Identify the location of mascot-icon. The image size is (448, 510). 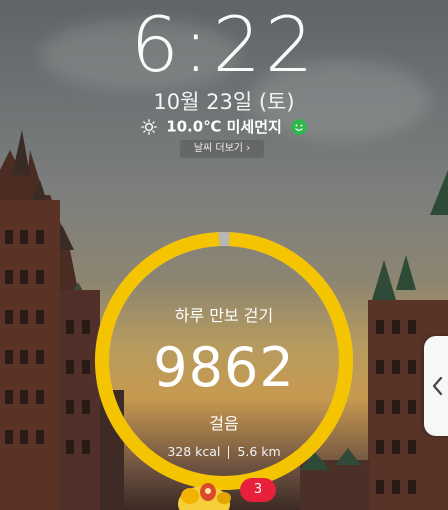
(203, 492).